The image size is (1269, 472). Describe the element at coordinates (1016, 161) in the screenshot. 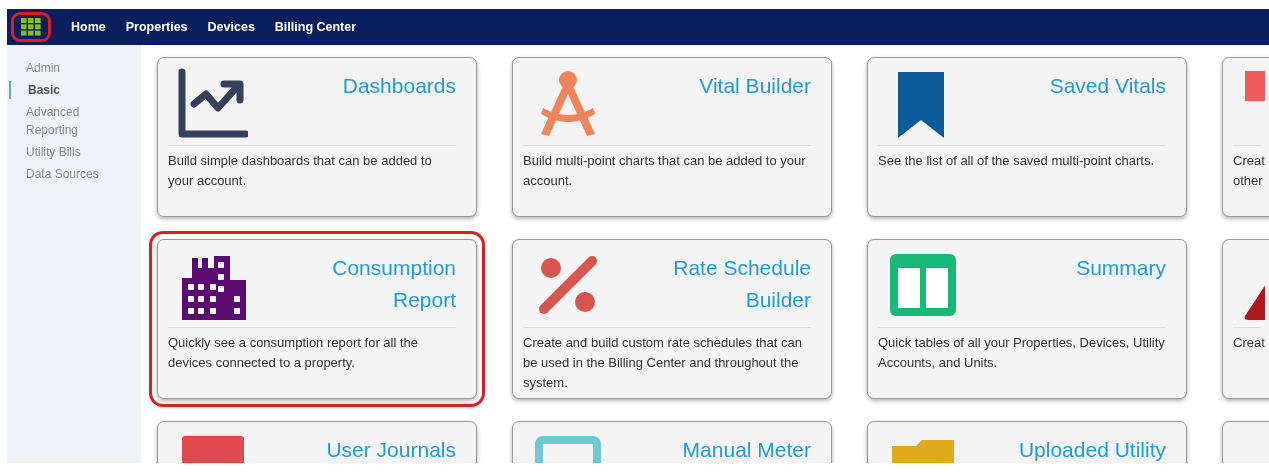

I see `card-description: See the list of all of the saved multi-point charts.` at that location.